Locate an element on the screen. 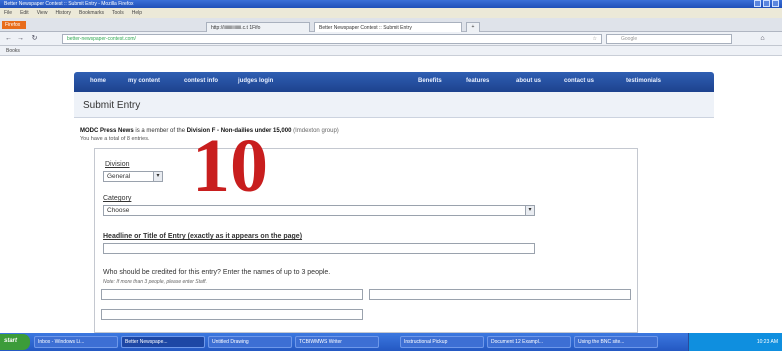 The image size is (782, 351). task-button: TCBIWMWS Writer is located at coordinates (337, 342).